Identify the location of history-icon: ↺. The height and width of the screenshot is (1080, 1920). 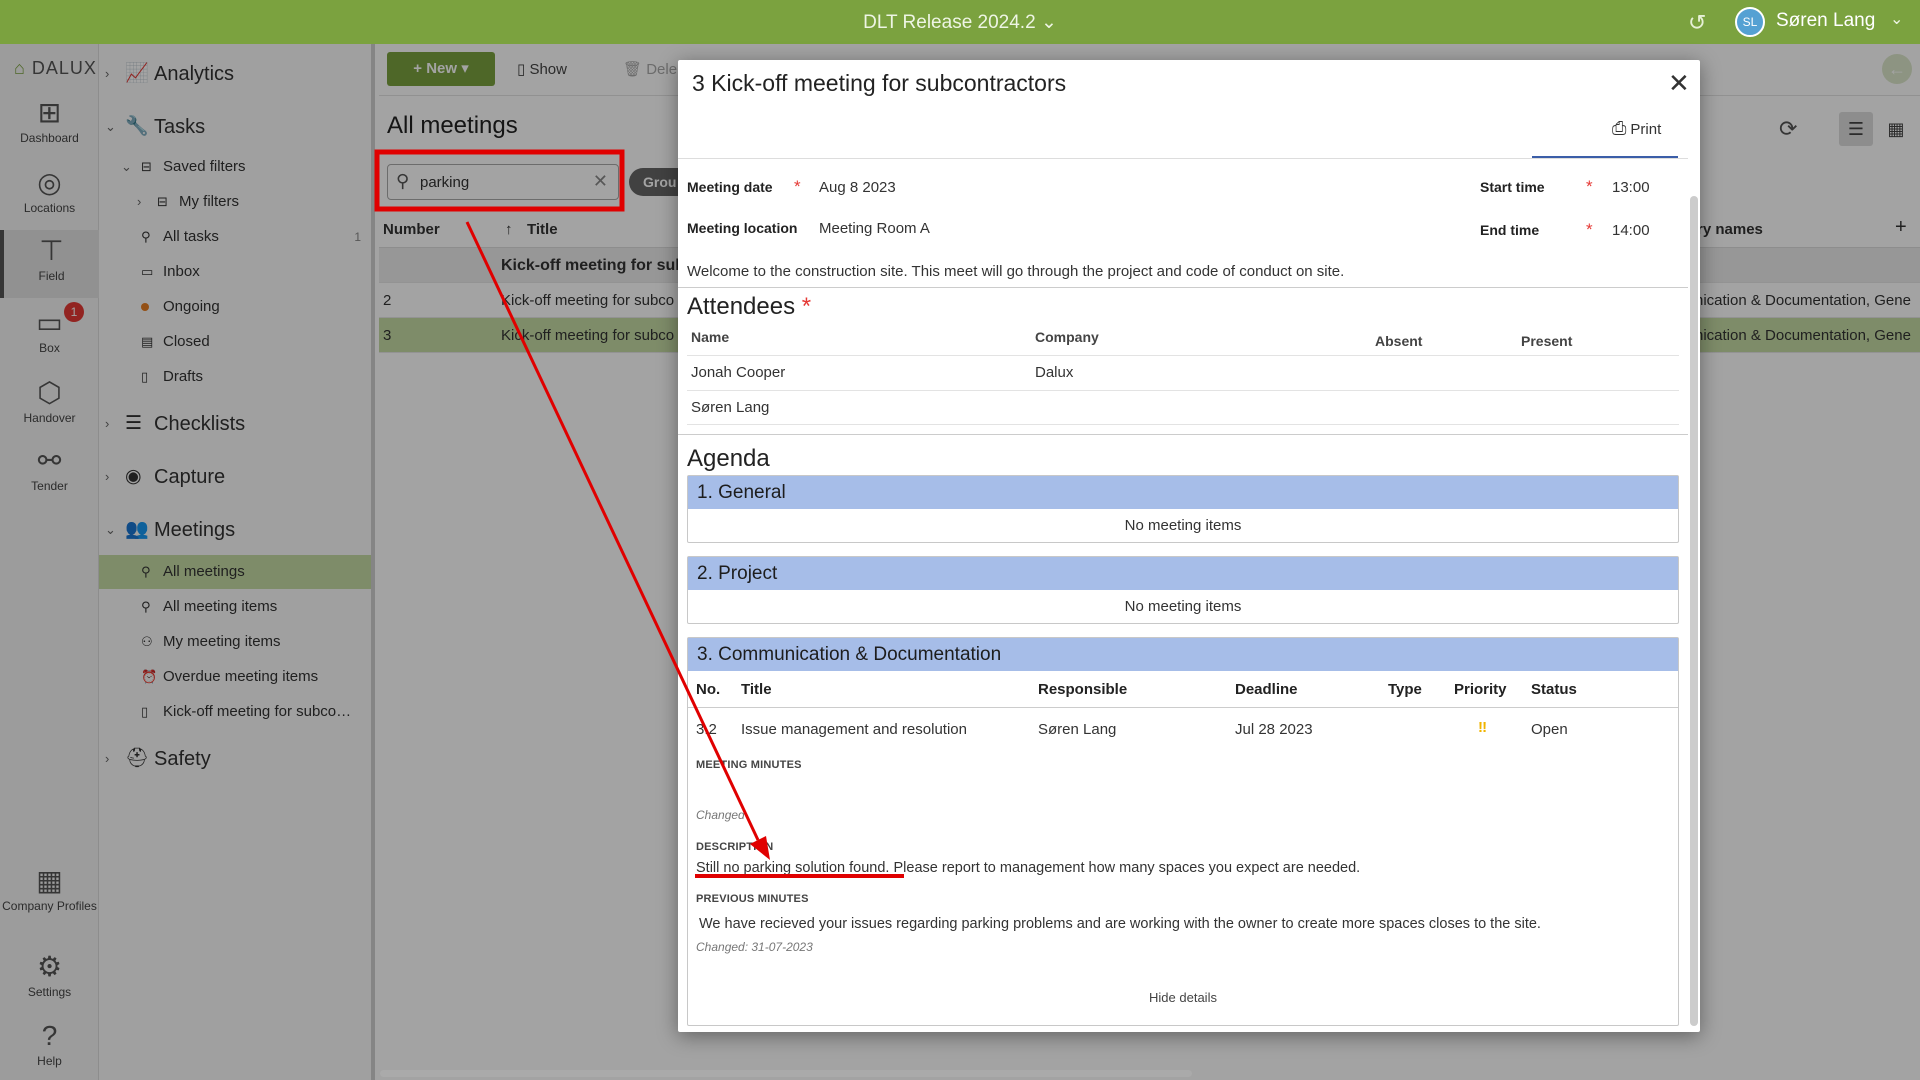
(1697, 23).